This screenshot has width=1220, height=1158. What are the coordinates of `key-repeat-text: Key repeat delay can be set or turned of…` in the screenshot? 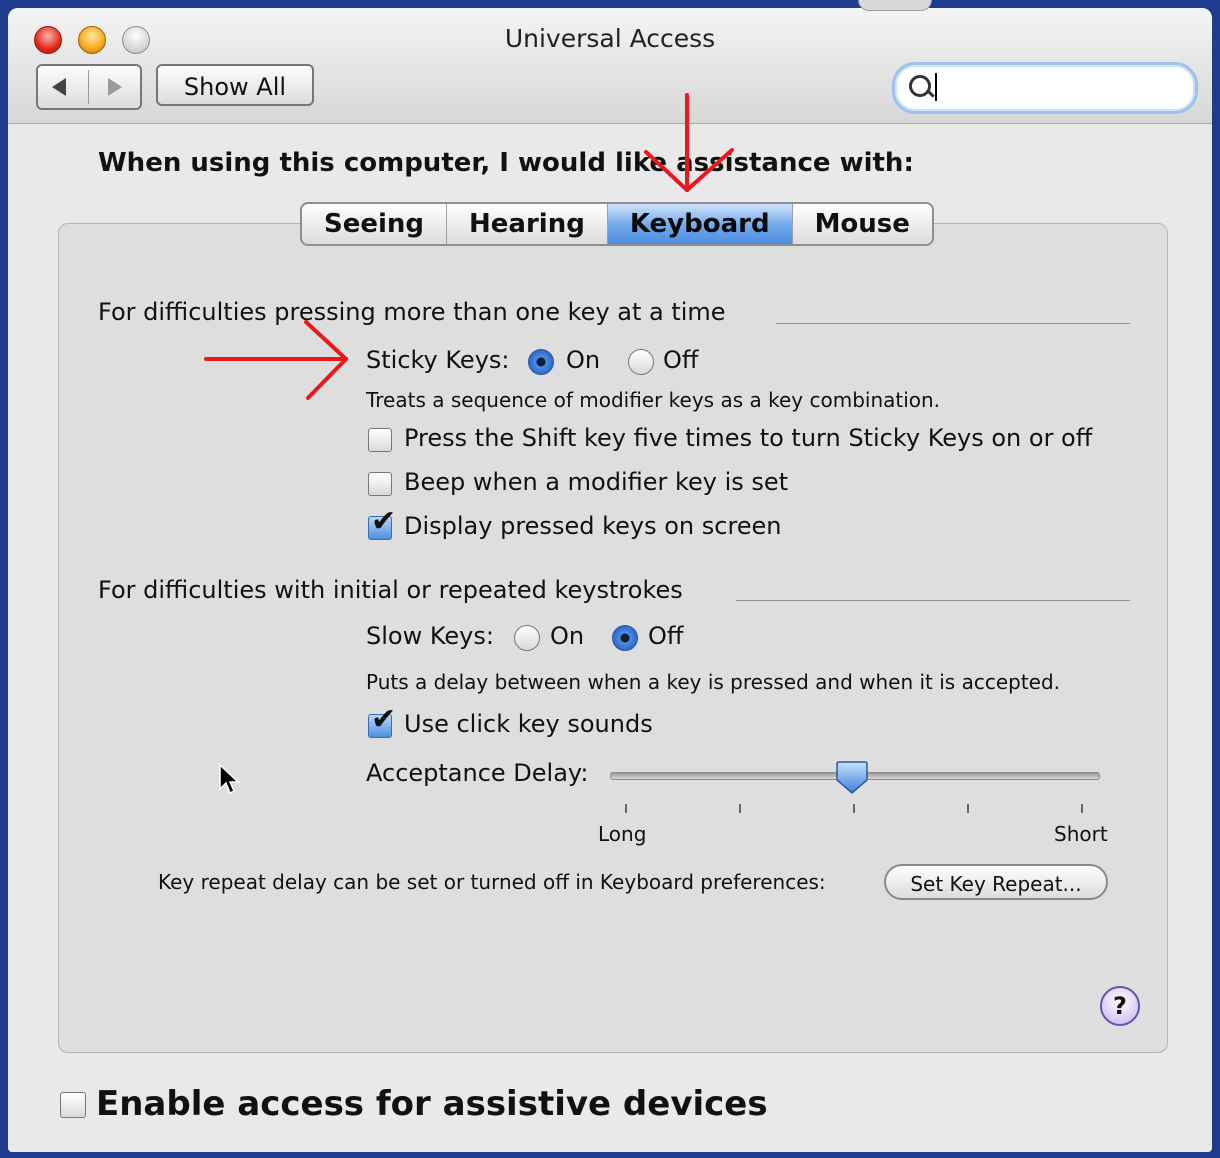 It's located at (492, 882).